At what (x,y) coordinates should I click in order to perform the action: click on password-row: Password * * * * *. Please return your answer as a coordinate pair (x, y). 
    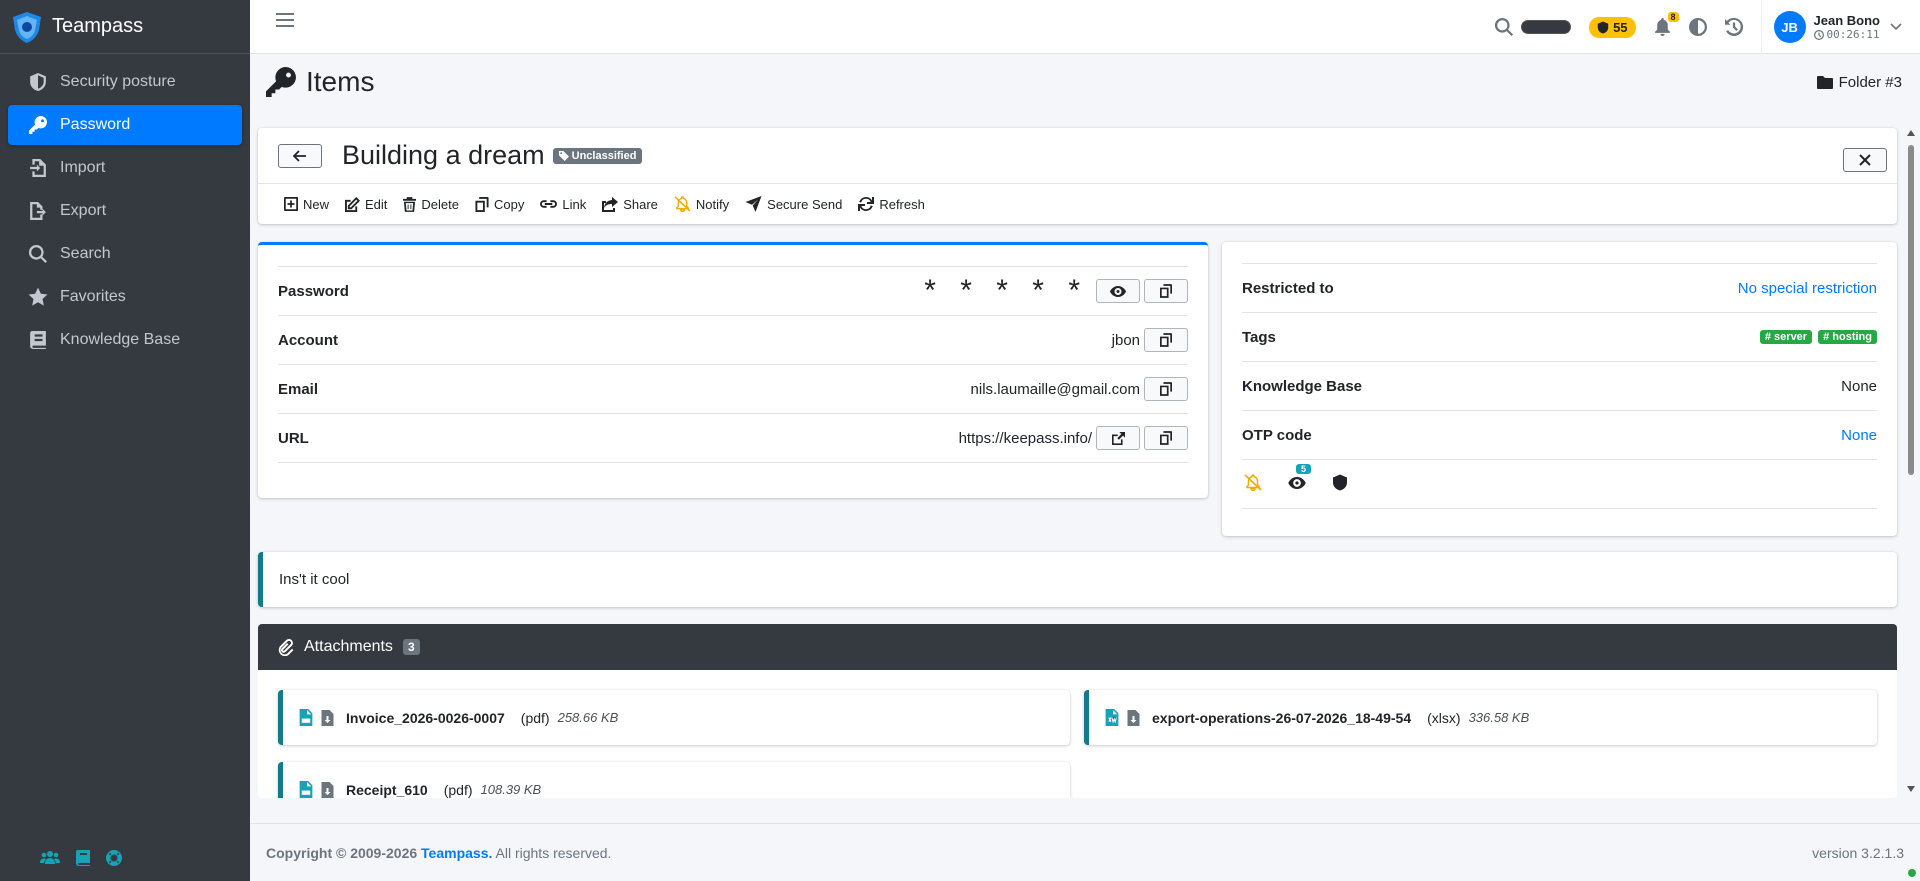
    Looking at the image, I should click on (733, 291).